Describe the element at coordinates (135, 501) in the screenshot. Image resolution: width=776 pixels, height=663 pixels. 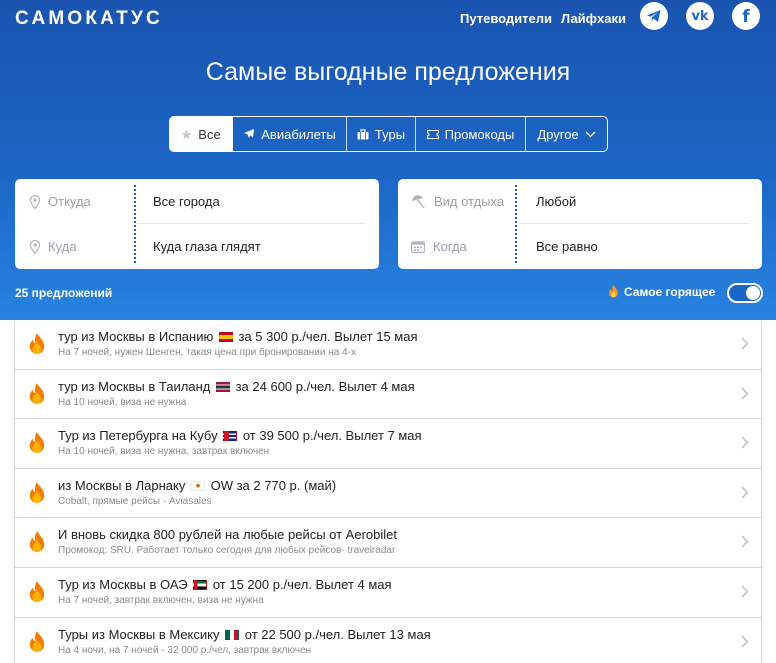
I see `offer-subtitle: Cobalt, прямые рейсы - Aviasales` at that location.